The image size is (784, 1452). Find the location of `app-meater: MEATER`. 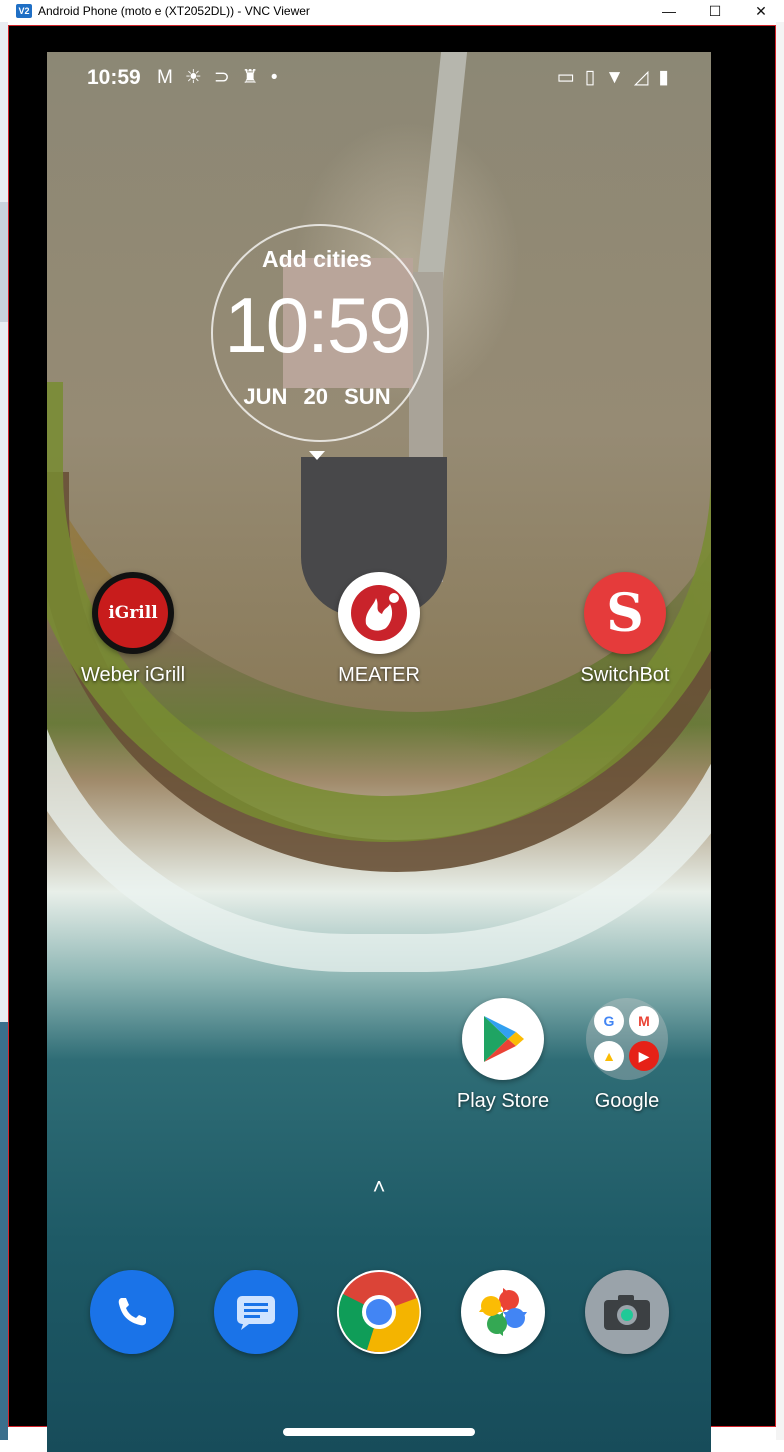

app-meater: MEATER is located at coordinates (379, 629).